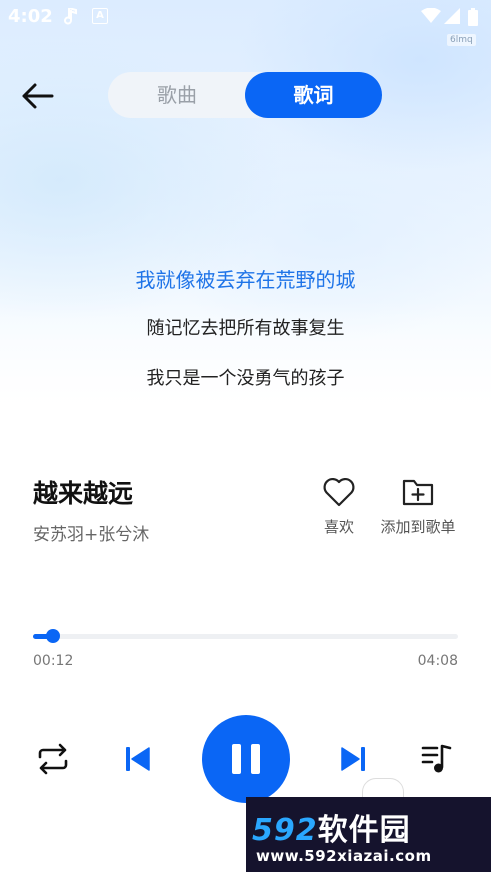 The height and width of the screenshot is (872, 491). I want to click on add-to-playlist-button: 添加到歌单, so click(418, 506).